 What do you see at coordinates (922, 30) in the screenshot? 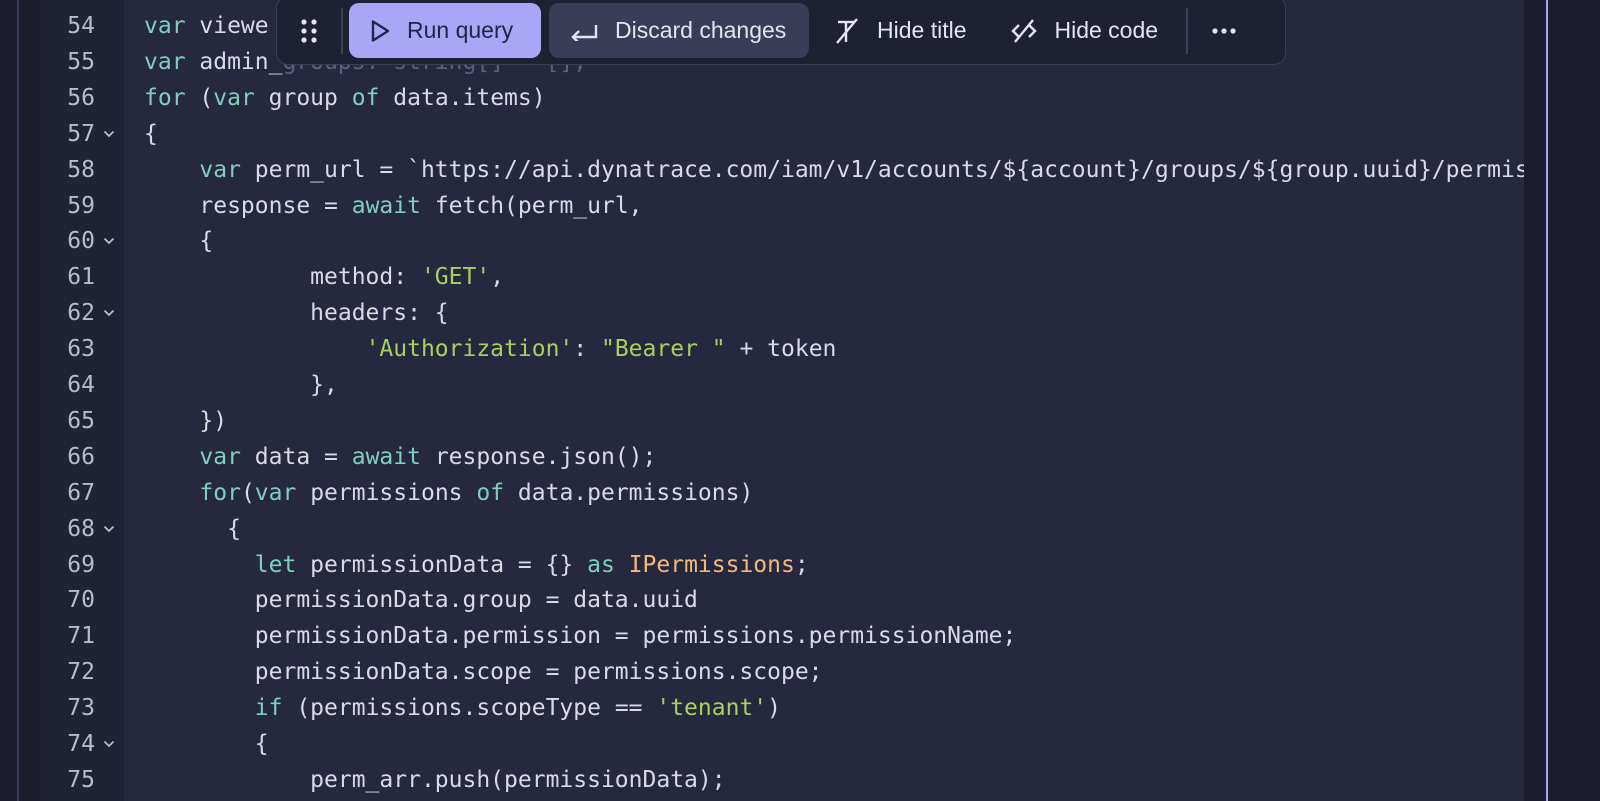
I see `hide-title-label: Hide title` at bounding box center [922, 30].